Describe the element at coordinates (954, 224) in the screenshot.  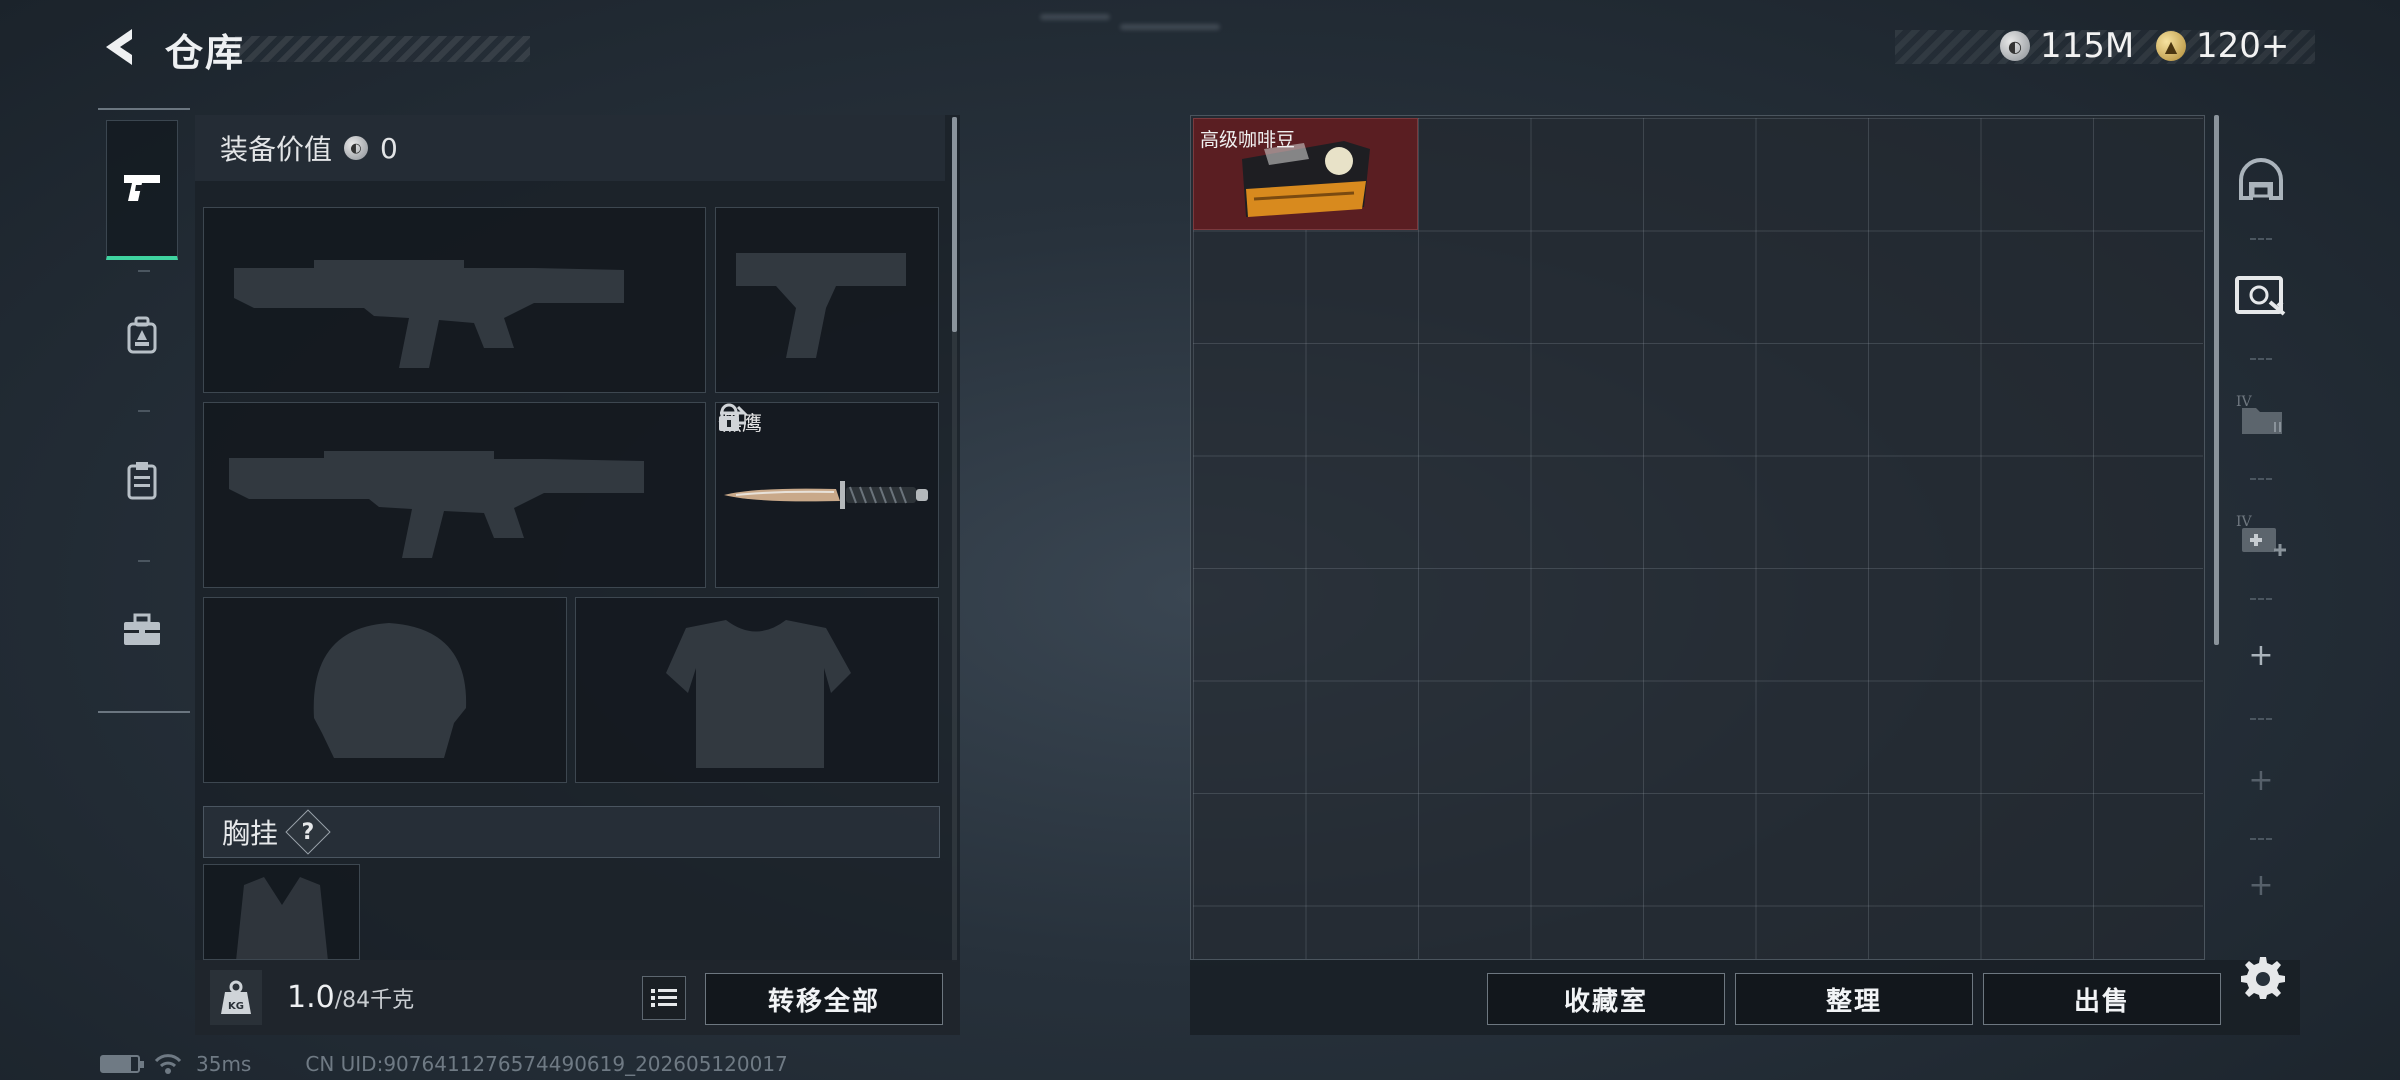
I see `equipment-scroll-thumb` at that location.